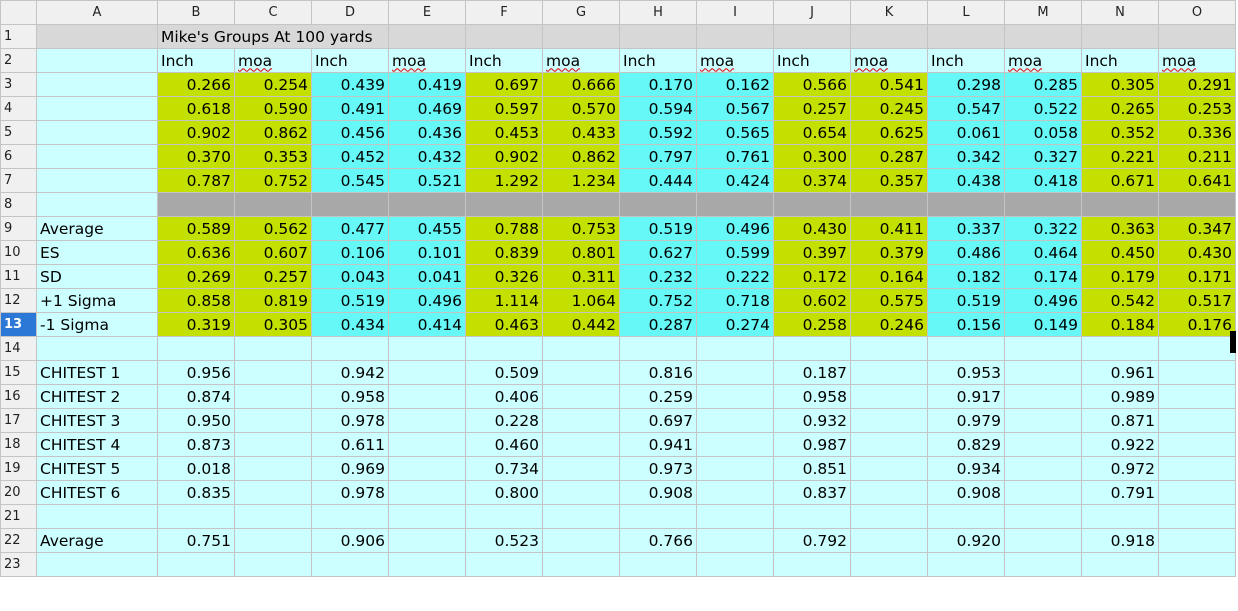  Describe the element at coordinates (18, 228) in the screenshot. I see `row-header-9: 9` at that location.